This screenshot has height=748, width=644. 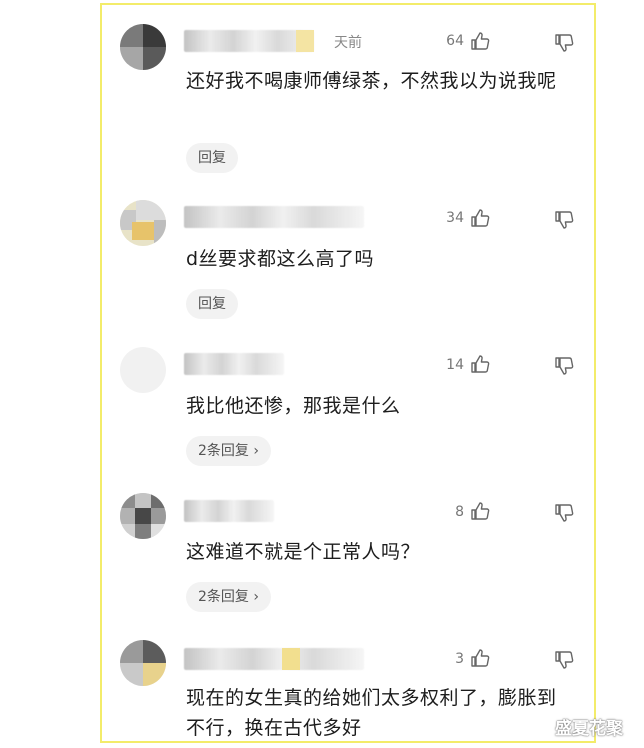 What do you see at coordinates (303, 552) in the screenshot?
I see `comment-text: 这难道不就是个正常人吗？` at bounding box center [303, 552].